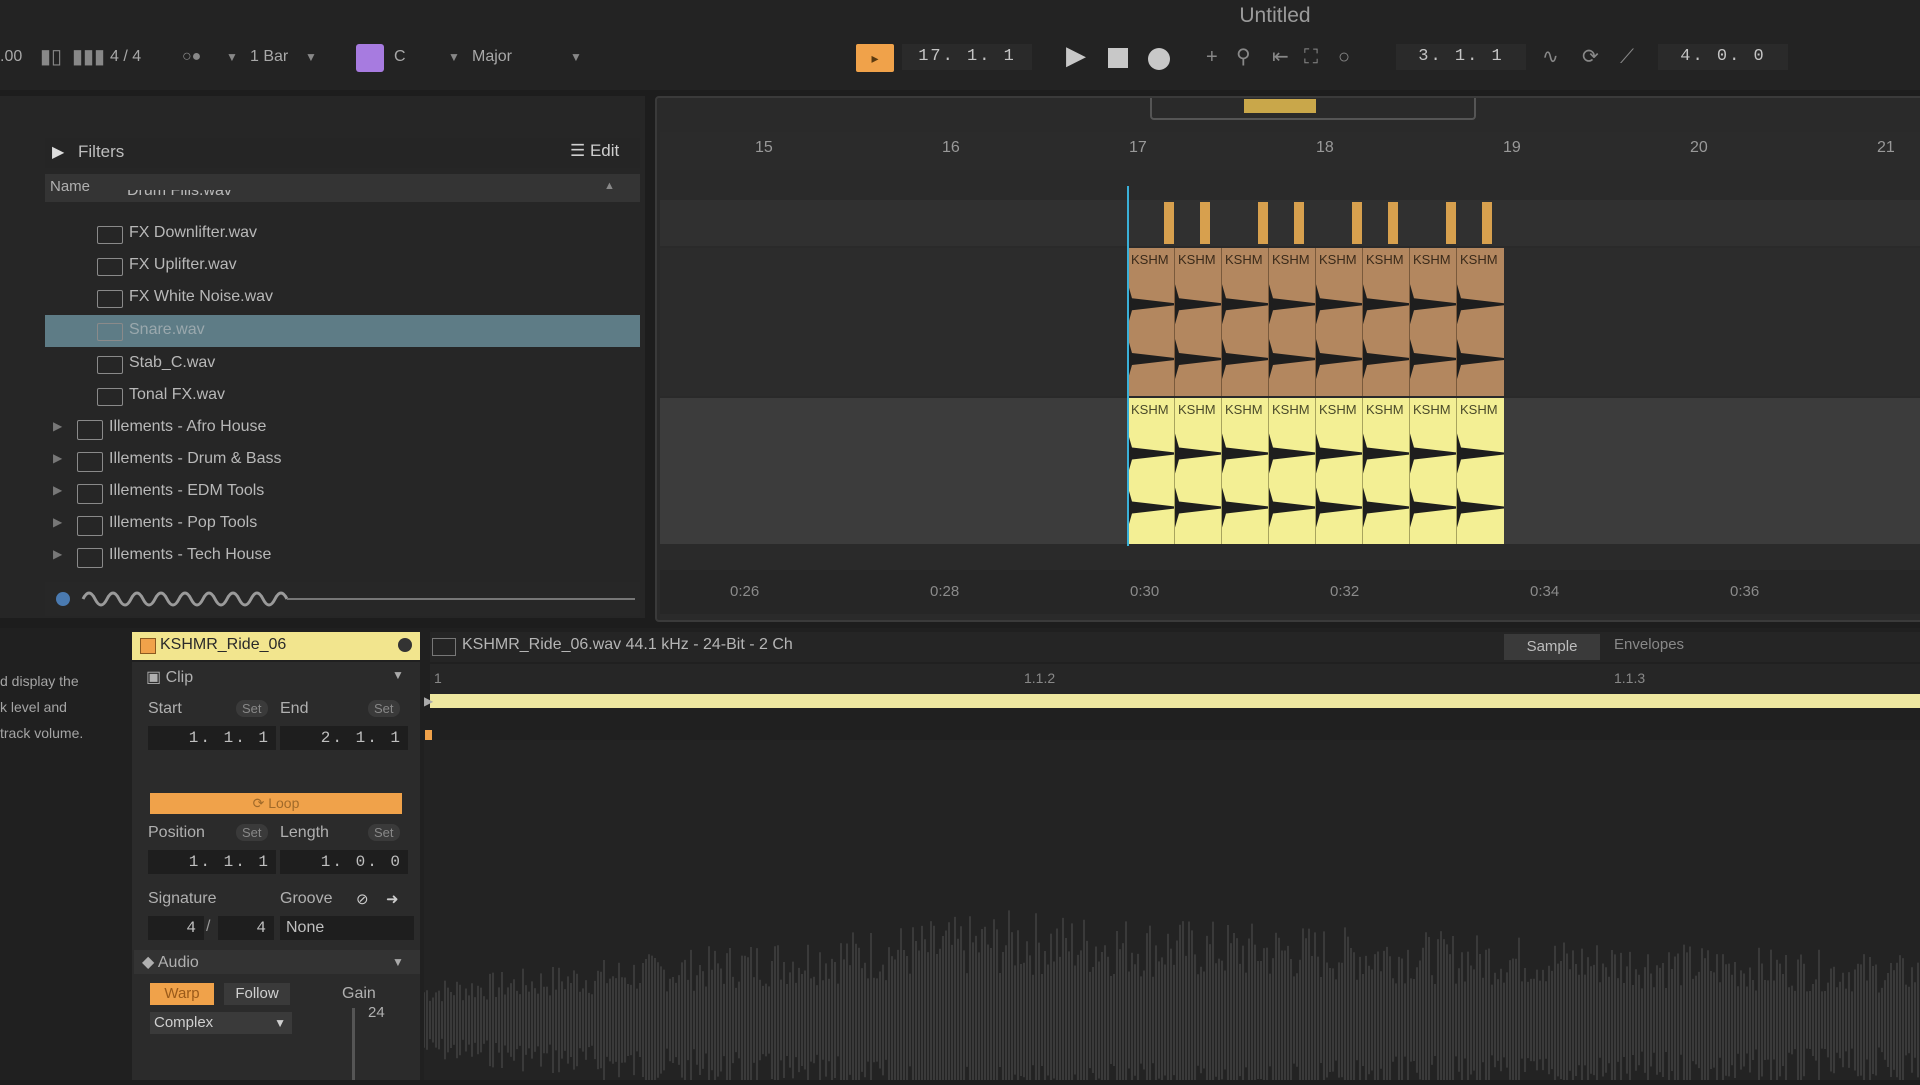  Describe the element at coordinates (492, 57) in the screenshot. I see `scale-select: Major` at that location.